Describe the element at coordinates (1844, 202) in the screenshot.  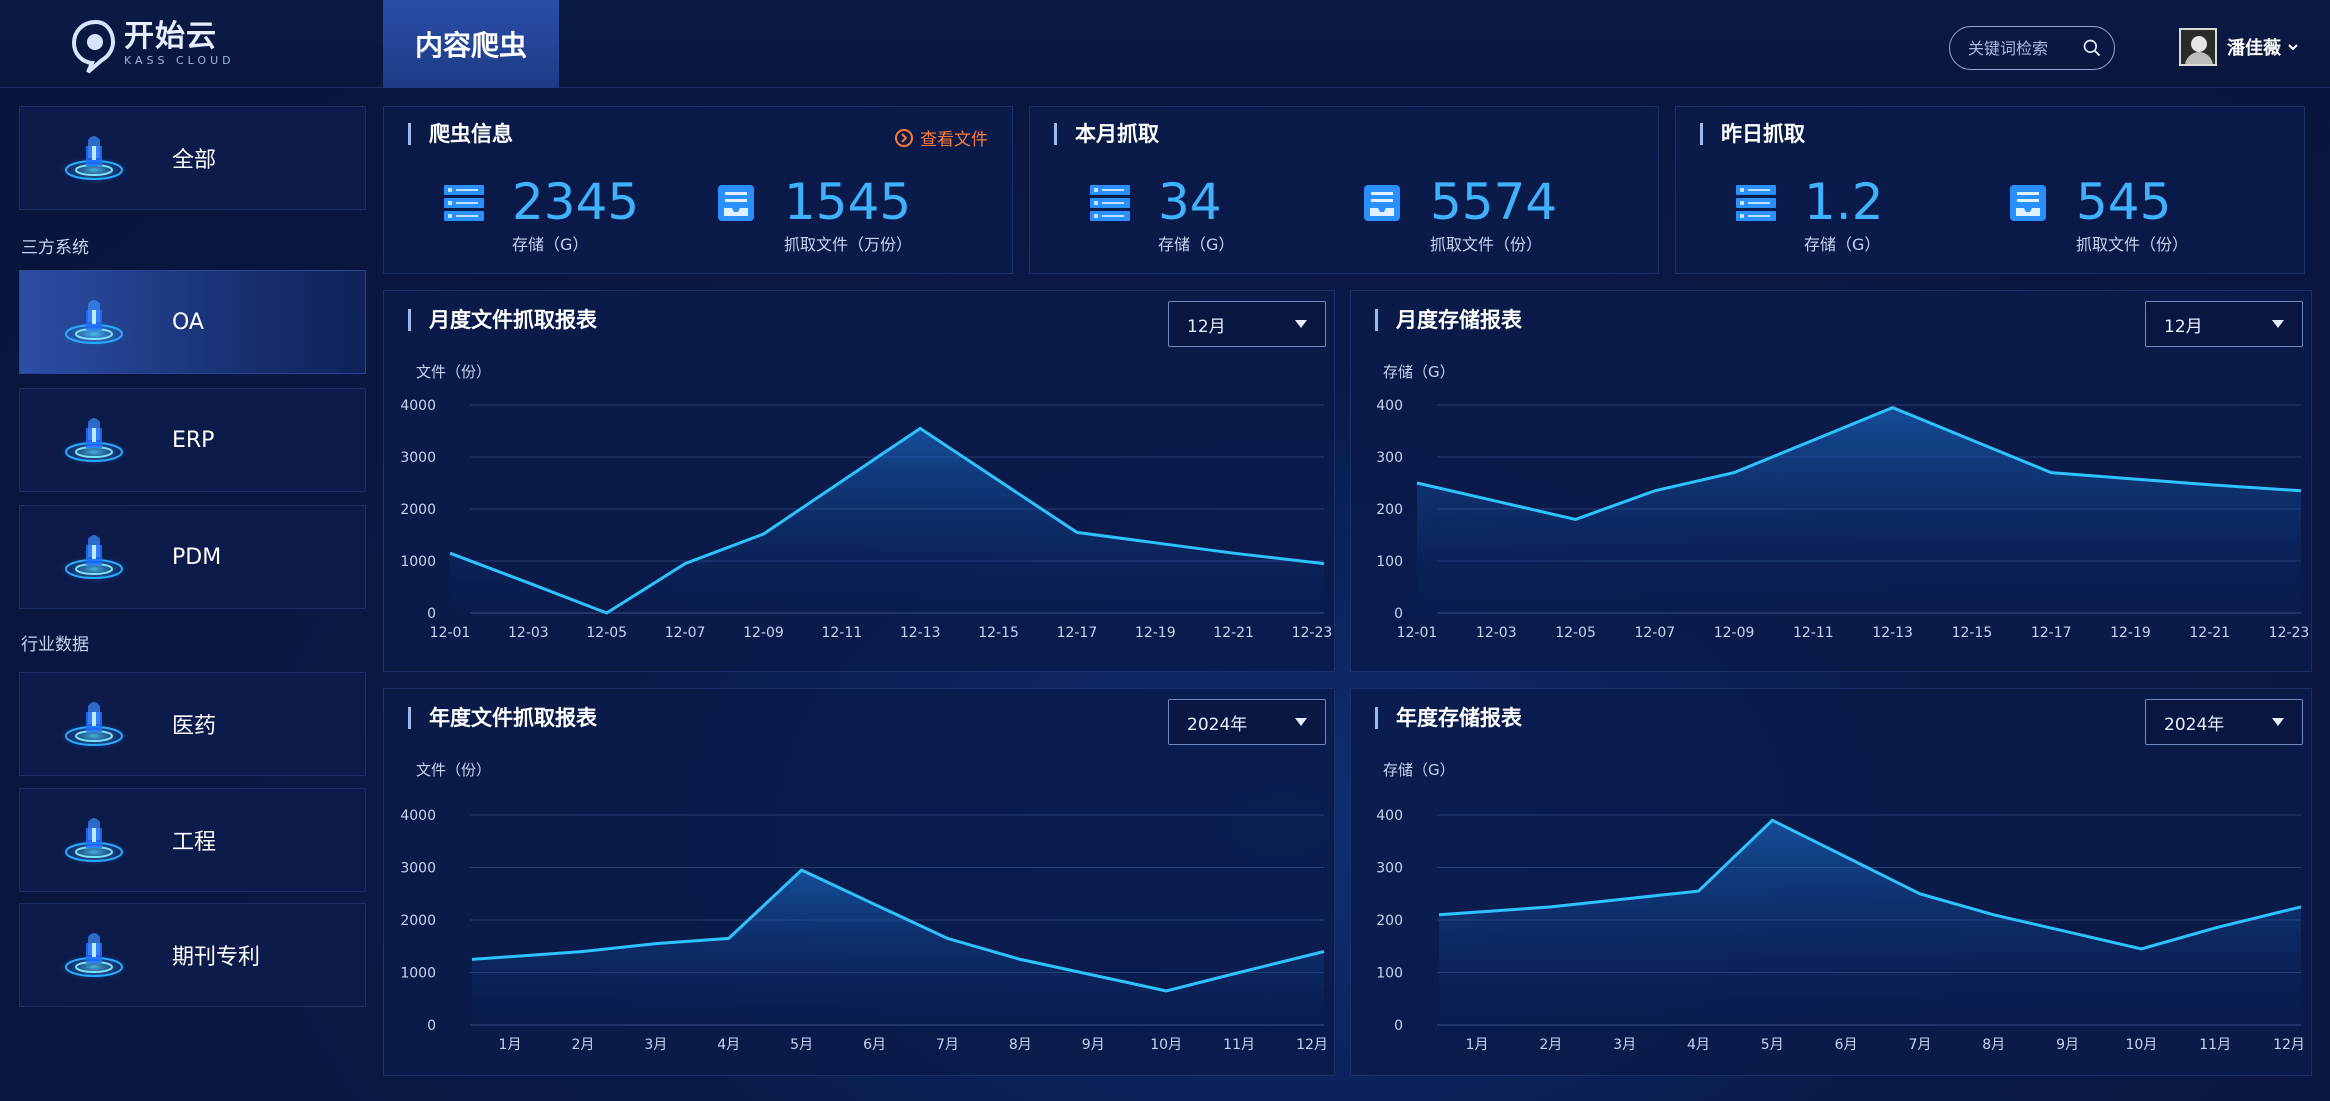
I see `stat-value: 1.2` at that location.